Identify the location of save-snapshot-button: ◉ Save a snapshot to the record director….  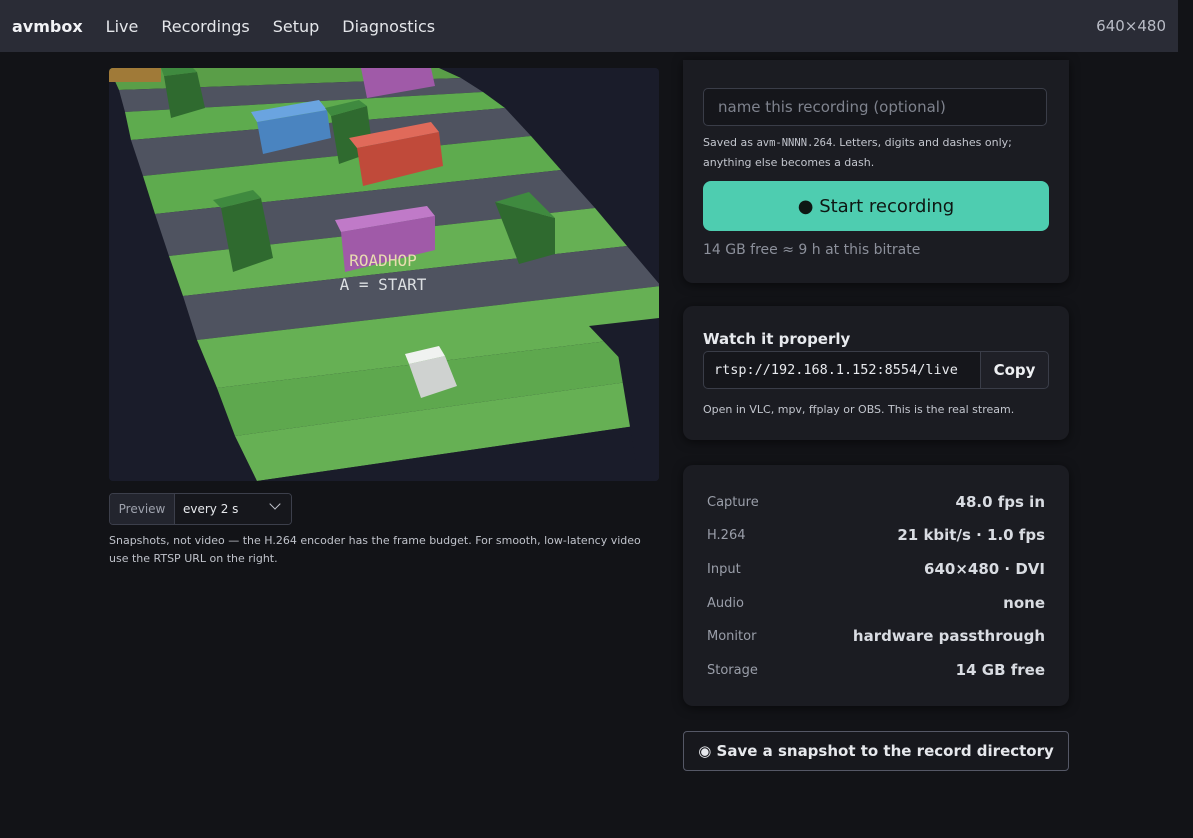
(876, 751).